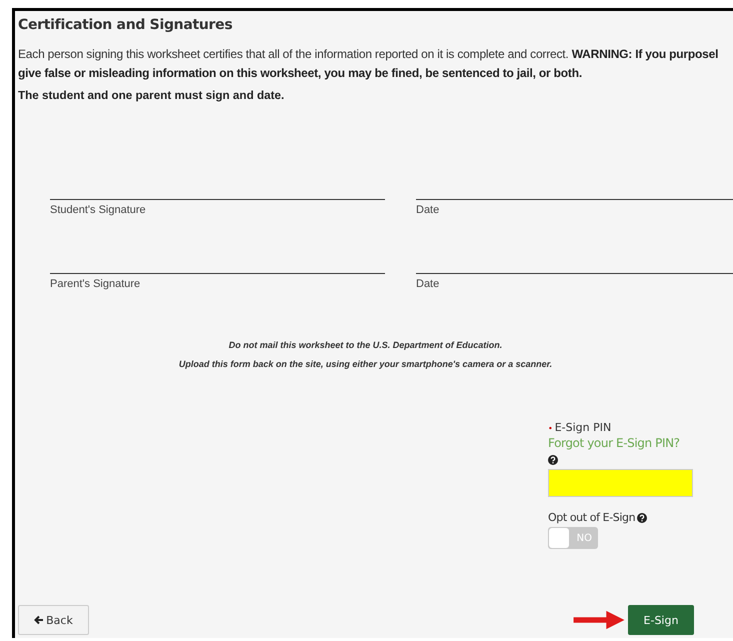 The width and height of the screenshot is (733, 641). What do you see at coordinates (592, 517) in the screenshot?
I see `opt-out-label: Opt out of E-Sign` at bounding box center [592, 517].